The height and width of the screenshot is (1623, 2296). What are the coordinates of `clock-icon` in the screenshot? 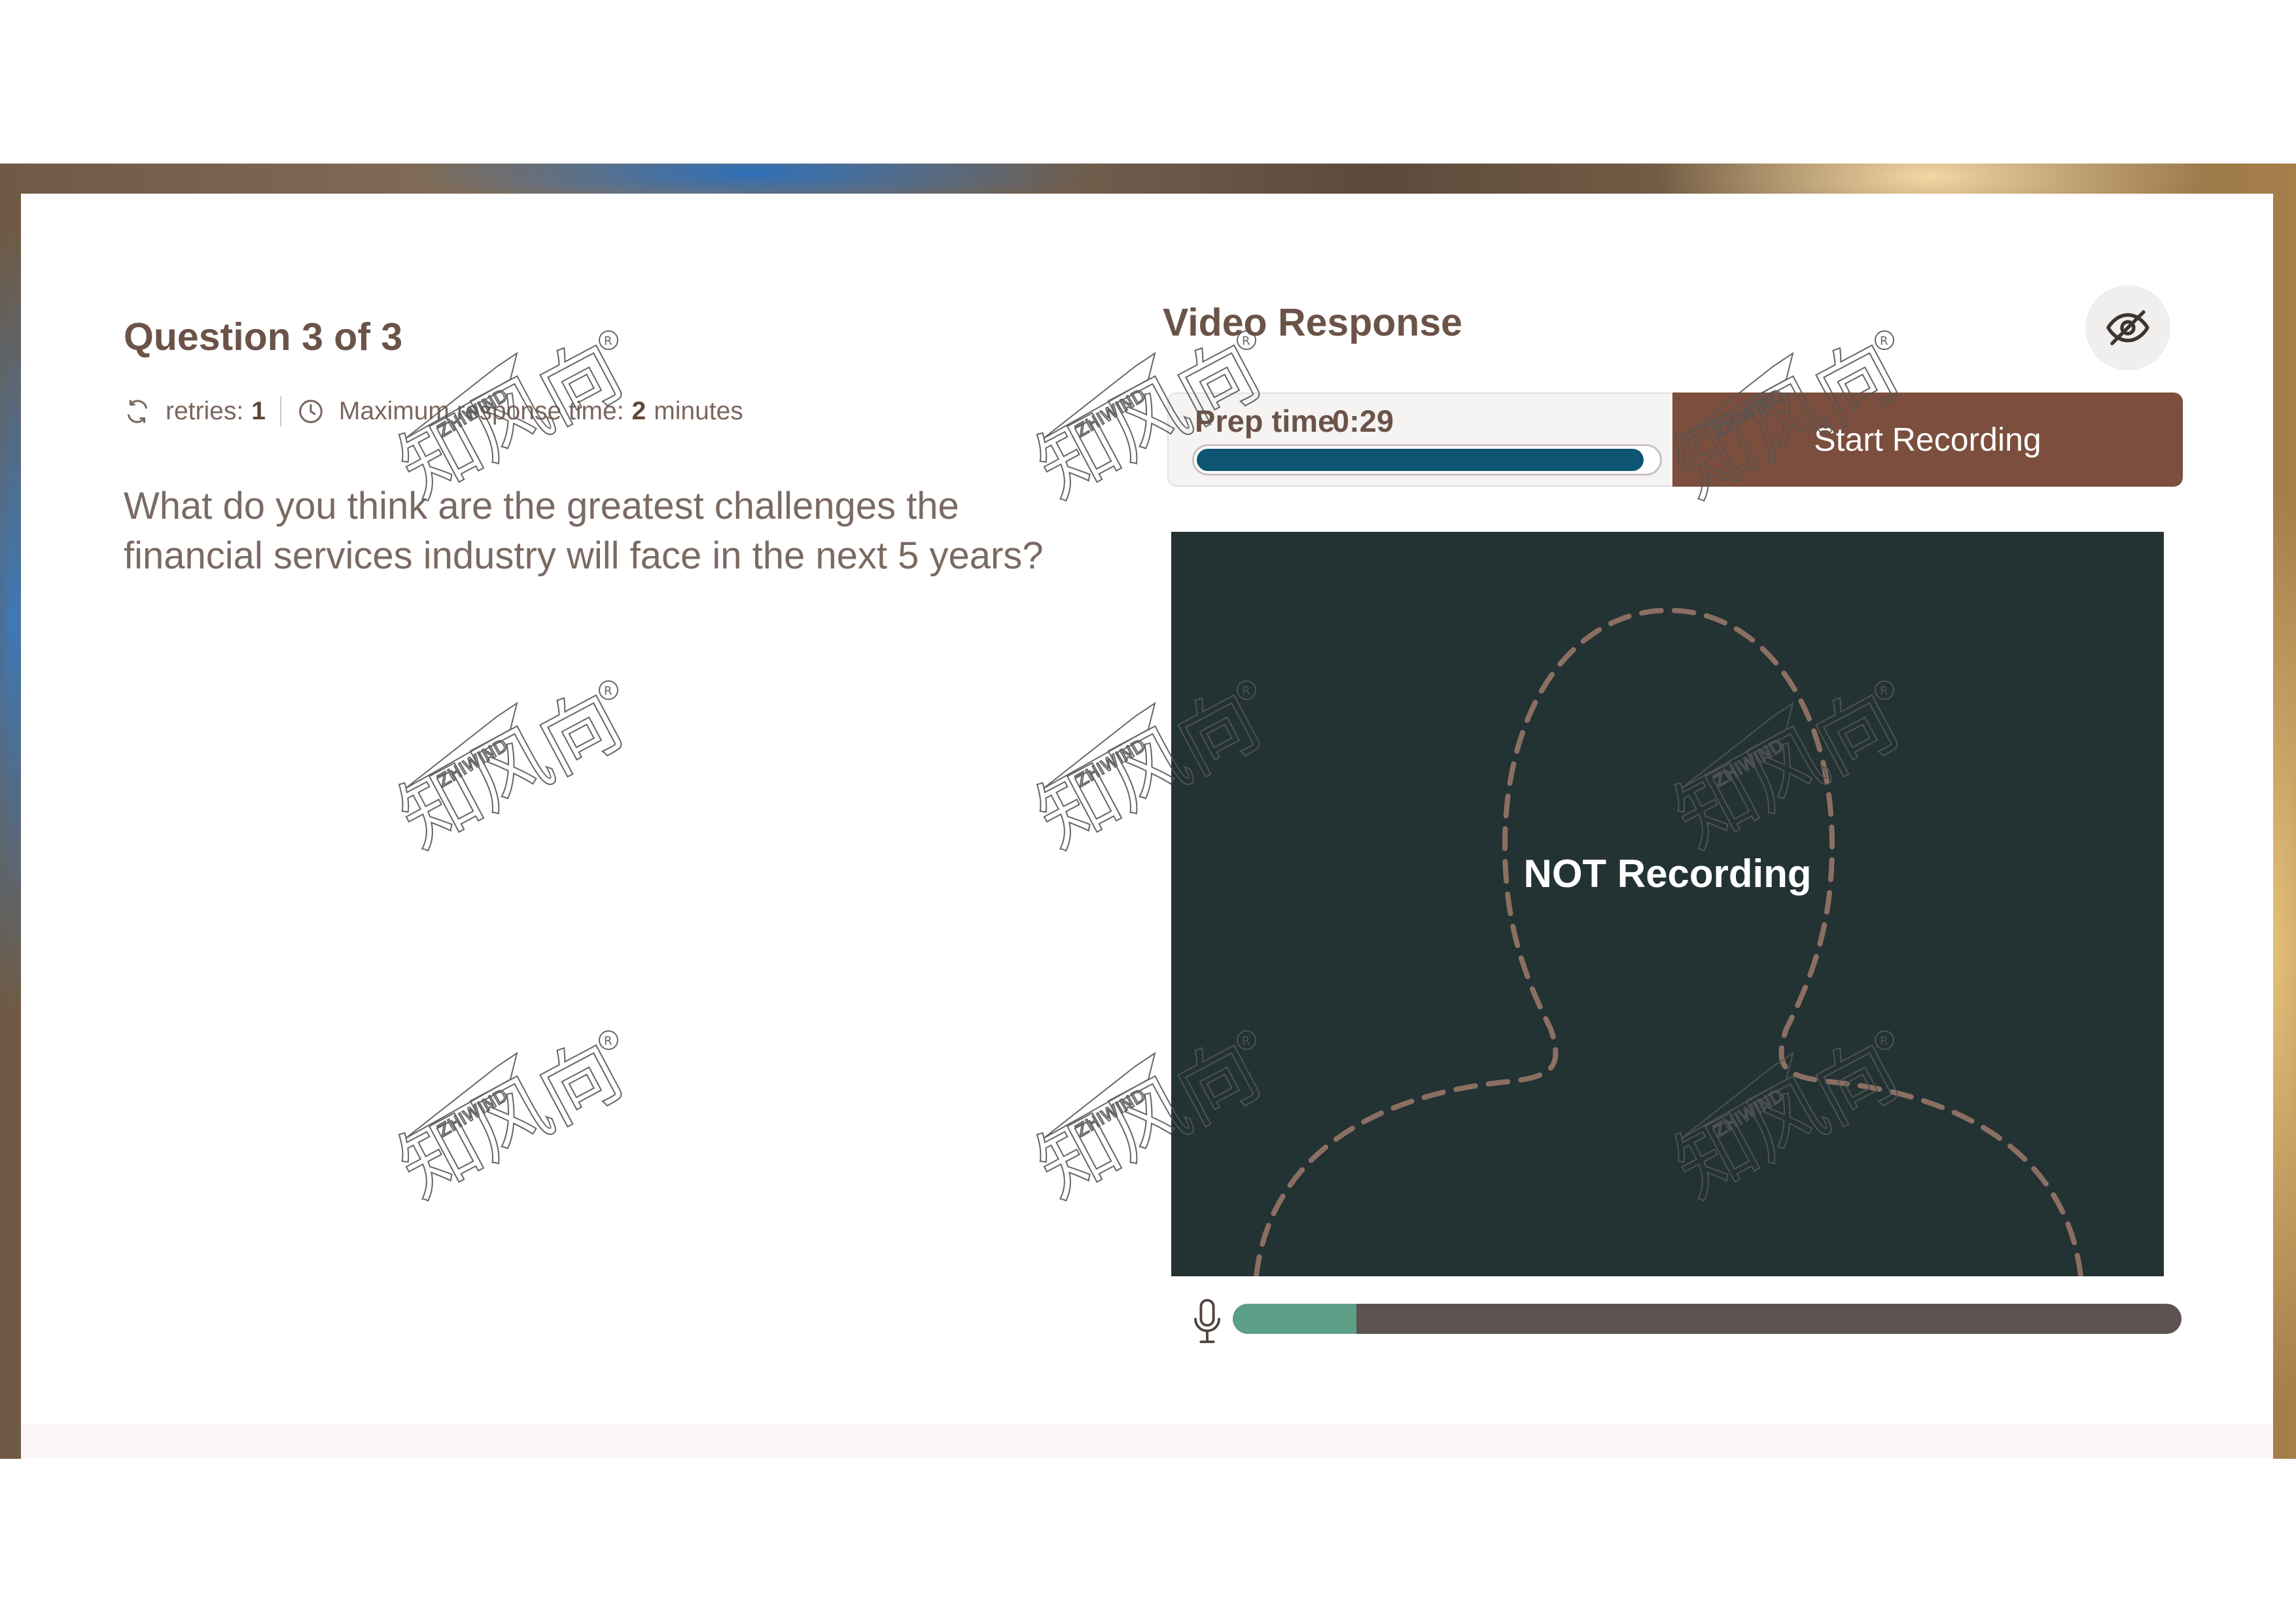 It's located at (311, 412).